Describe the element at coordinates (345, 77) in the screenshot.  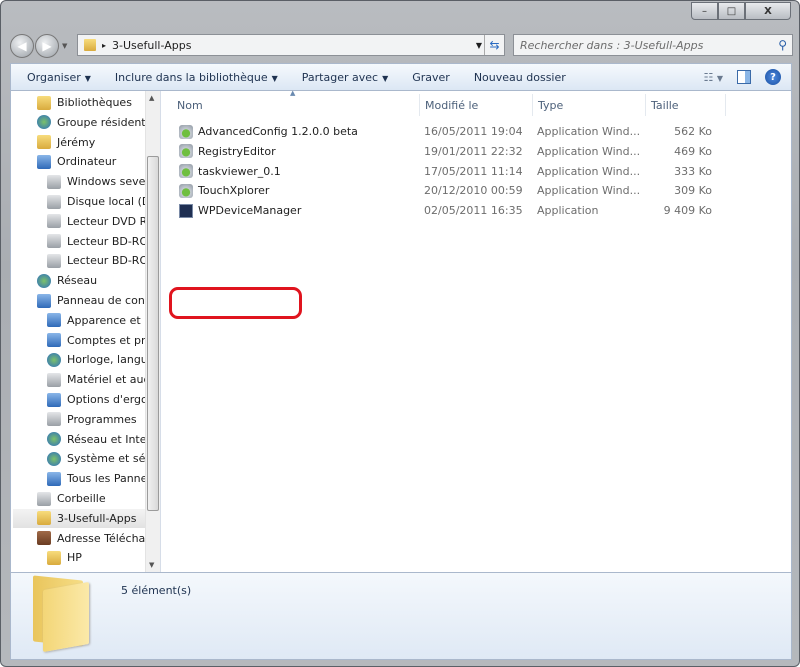
I see `share-with-button: Partager avec ▼` at that location.